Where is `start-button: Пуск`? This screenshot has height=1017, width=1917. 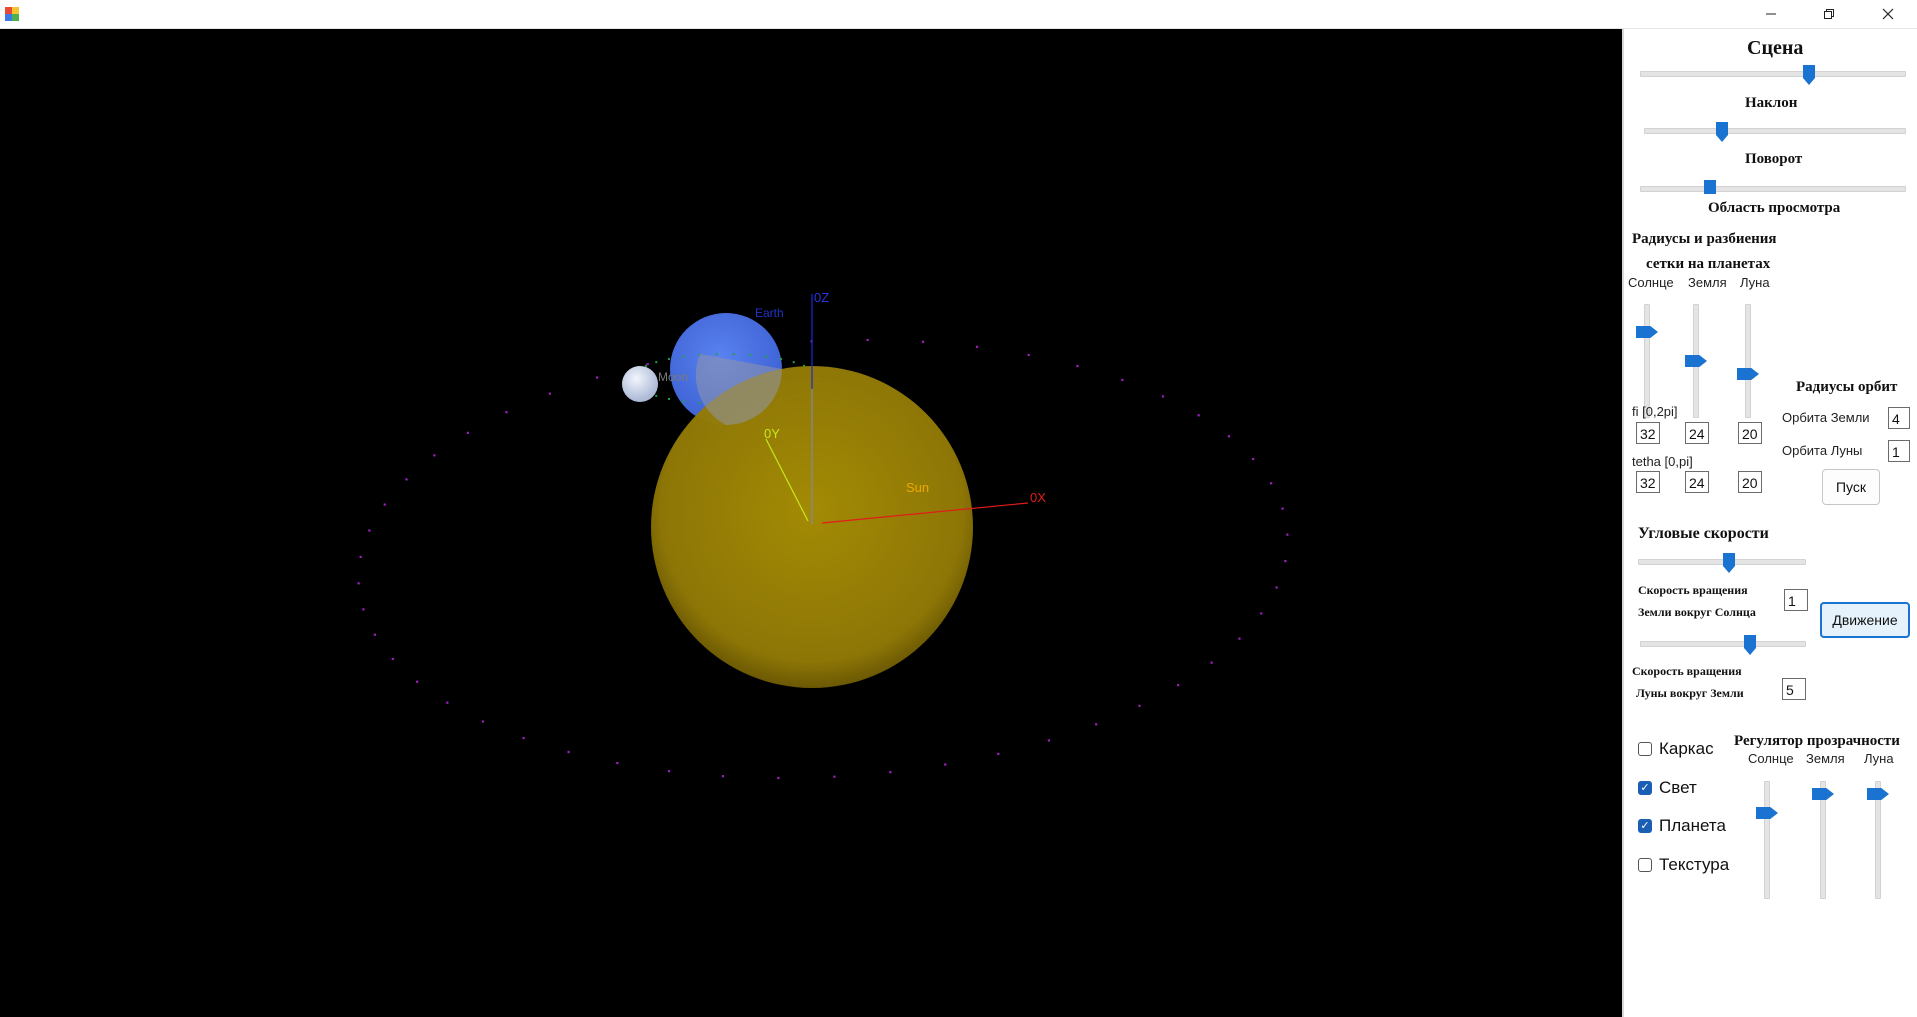
start-button: Пуск is located at coordinates (1851, 487).